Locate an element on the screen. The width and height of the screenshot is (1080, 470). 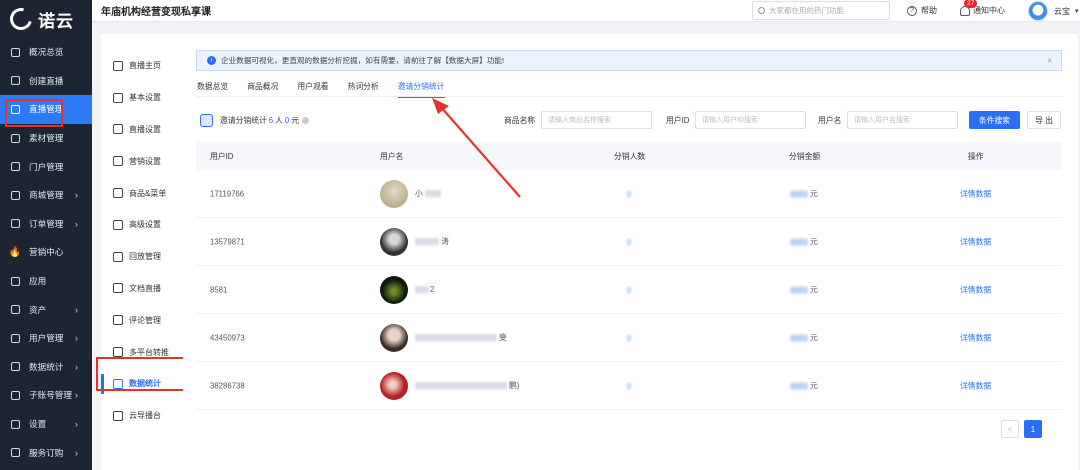
apps-icon is located at coordinates (15, 281).